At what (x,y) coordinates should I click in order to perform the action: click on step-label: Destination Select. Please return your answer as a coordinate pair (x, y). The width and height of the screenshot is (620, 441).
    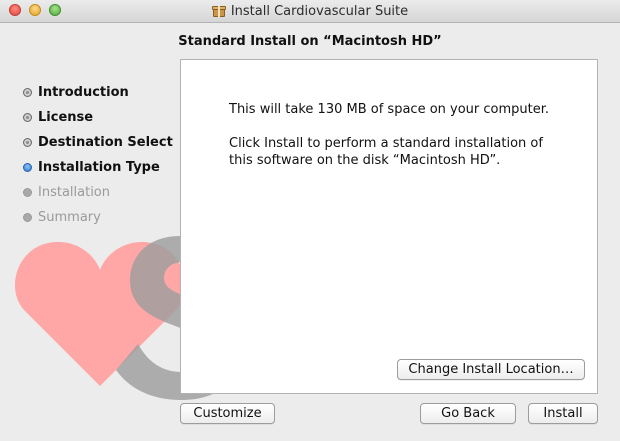
    Looking at the image, I should click on (105, 142).